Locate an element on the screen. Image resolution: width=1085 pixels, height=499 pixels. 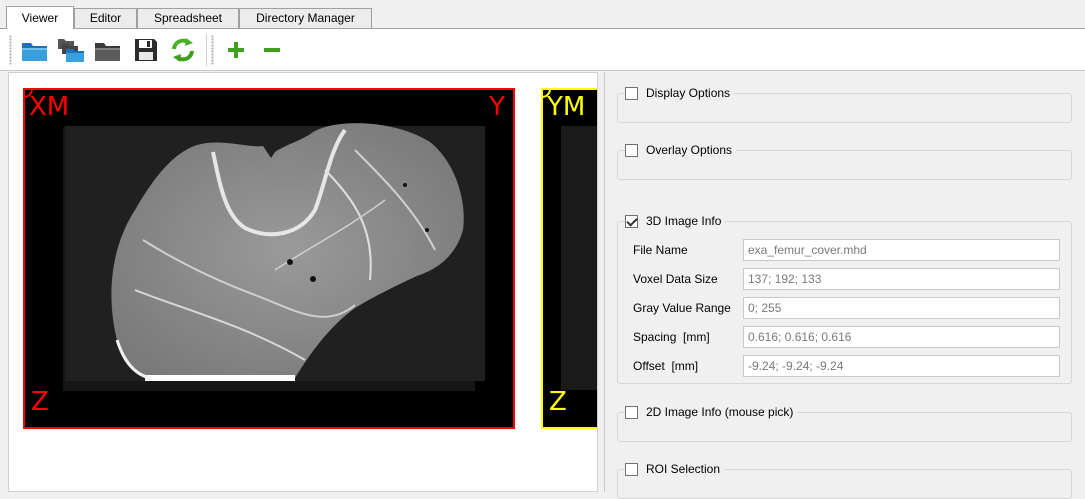
tab-editor: Editor is located at coordinates (105, 18).